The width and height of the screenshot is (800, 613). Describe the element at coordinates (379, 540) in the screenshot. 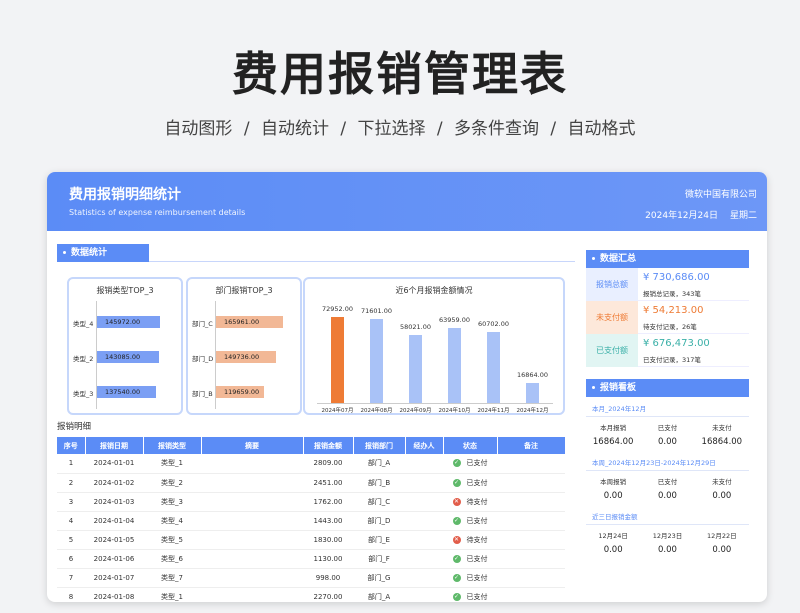

I see `table-cell: 部门_E` at that location.